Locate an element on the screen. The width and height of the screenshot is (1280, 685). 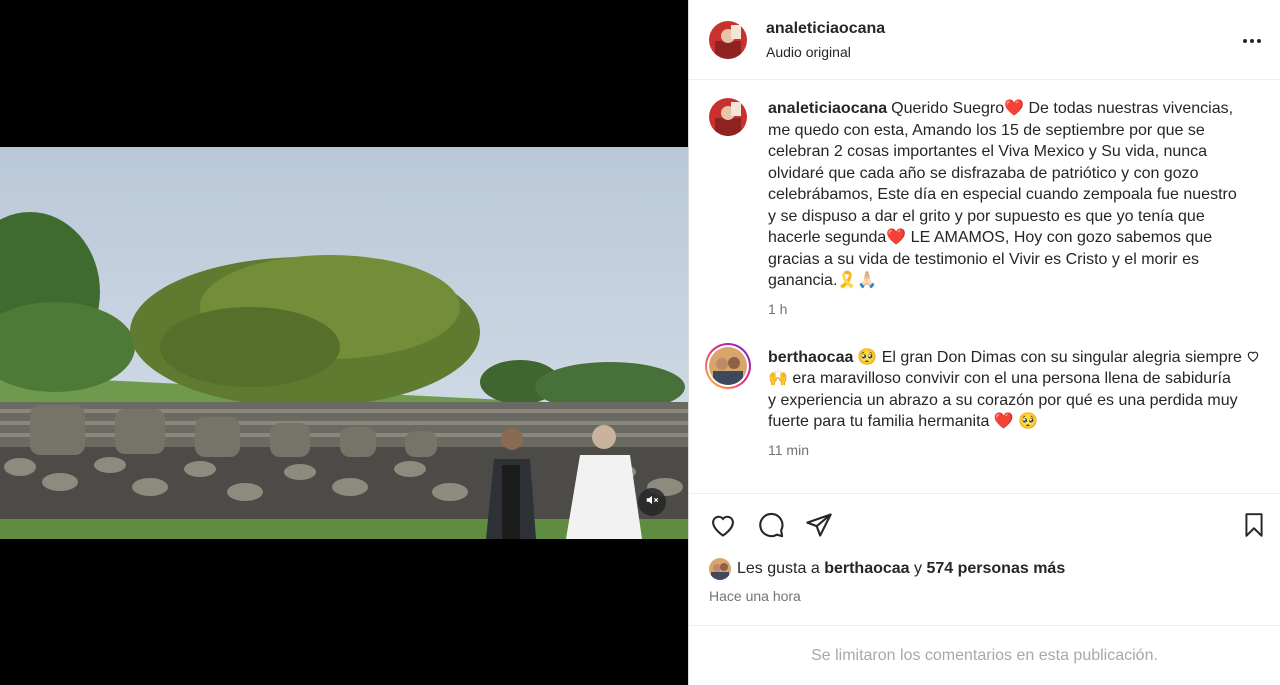
caption-username: analeticiaocana is located at coordinates (827, 108).